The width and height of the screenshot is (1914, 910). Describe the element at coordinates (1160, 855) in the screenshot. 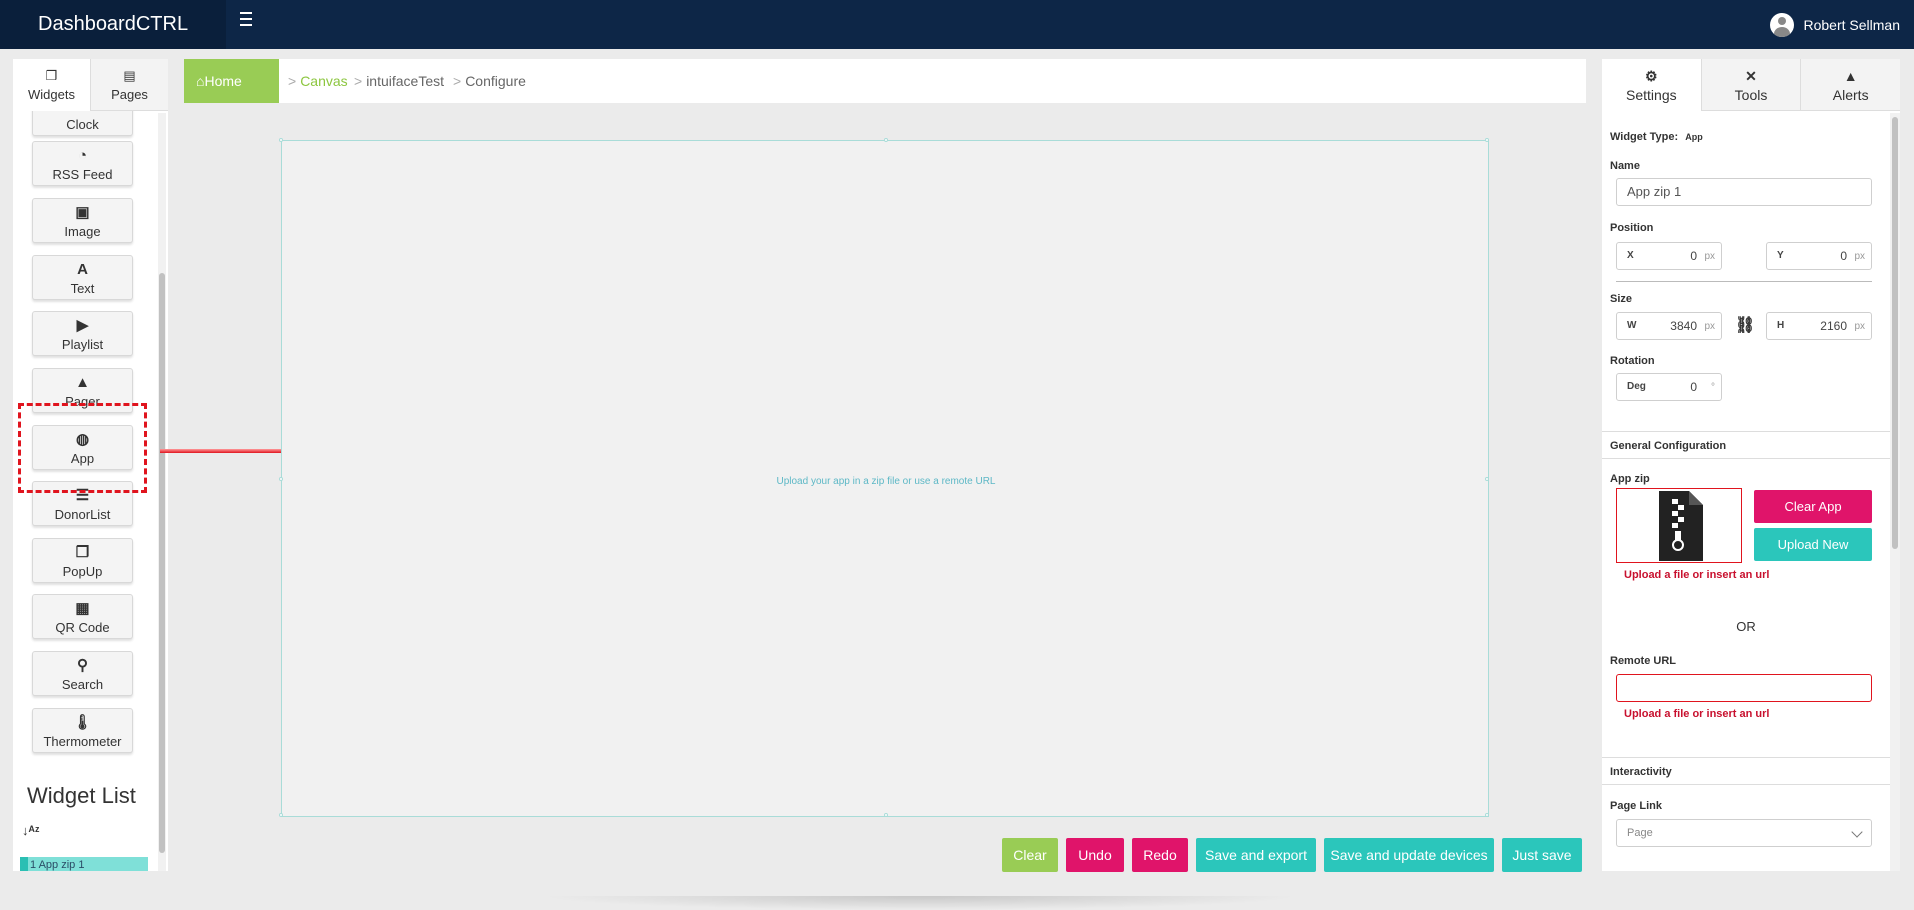

I see `redo-button: Redo` at that location.